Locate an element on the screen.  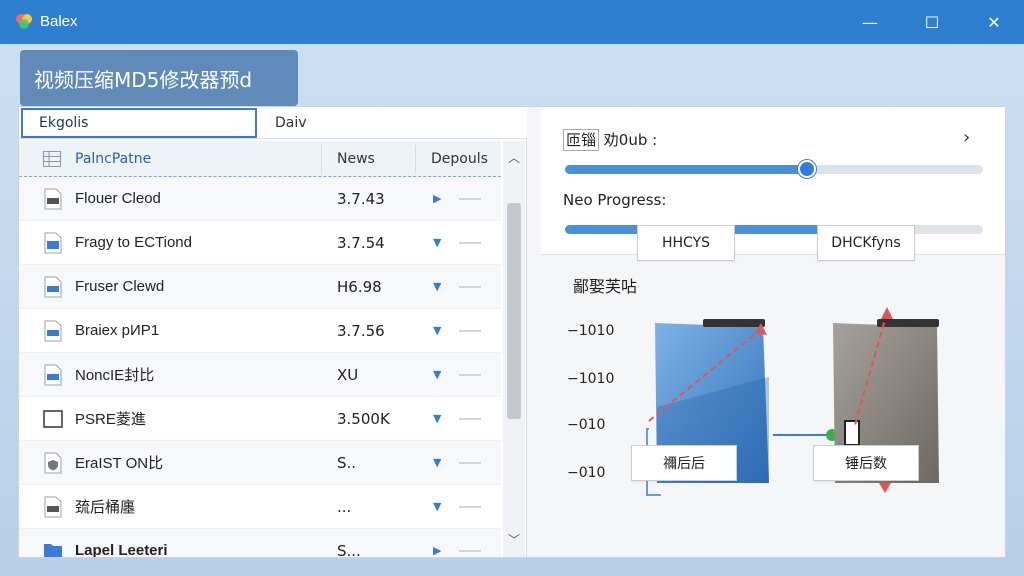
progress-label: Neo Progress: is located at coordinates (615, 200).